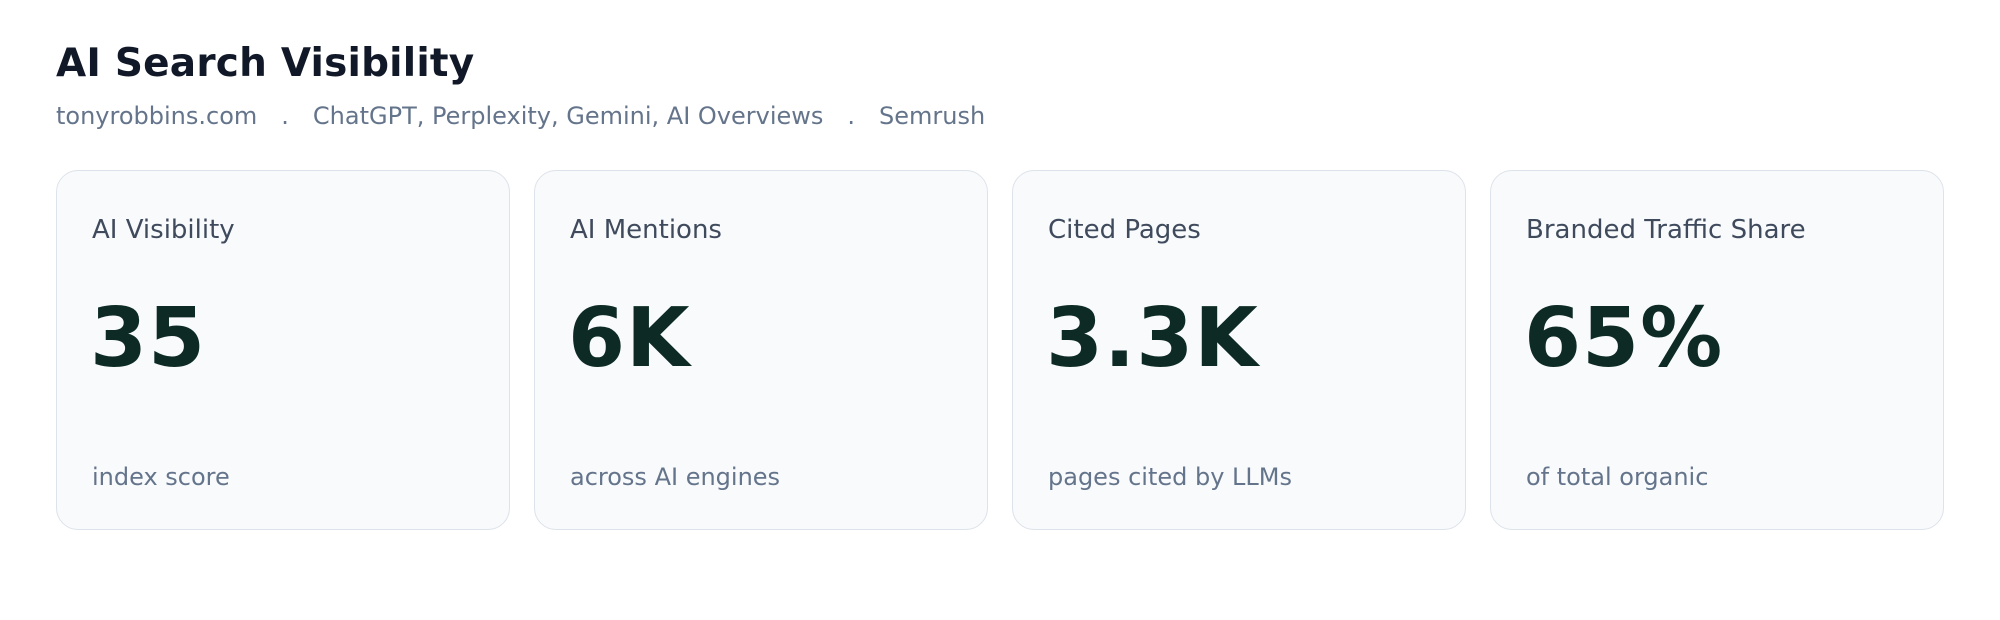 The width and height of the screenshot is (2000, 620). Describe the element at coordinates (629, 338) in the screenshot. I see `metric-value: 6K` at that location.